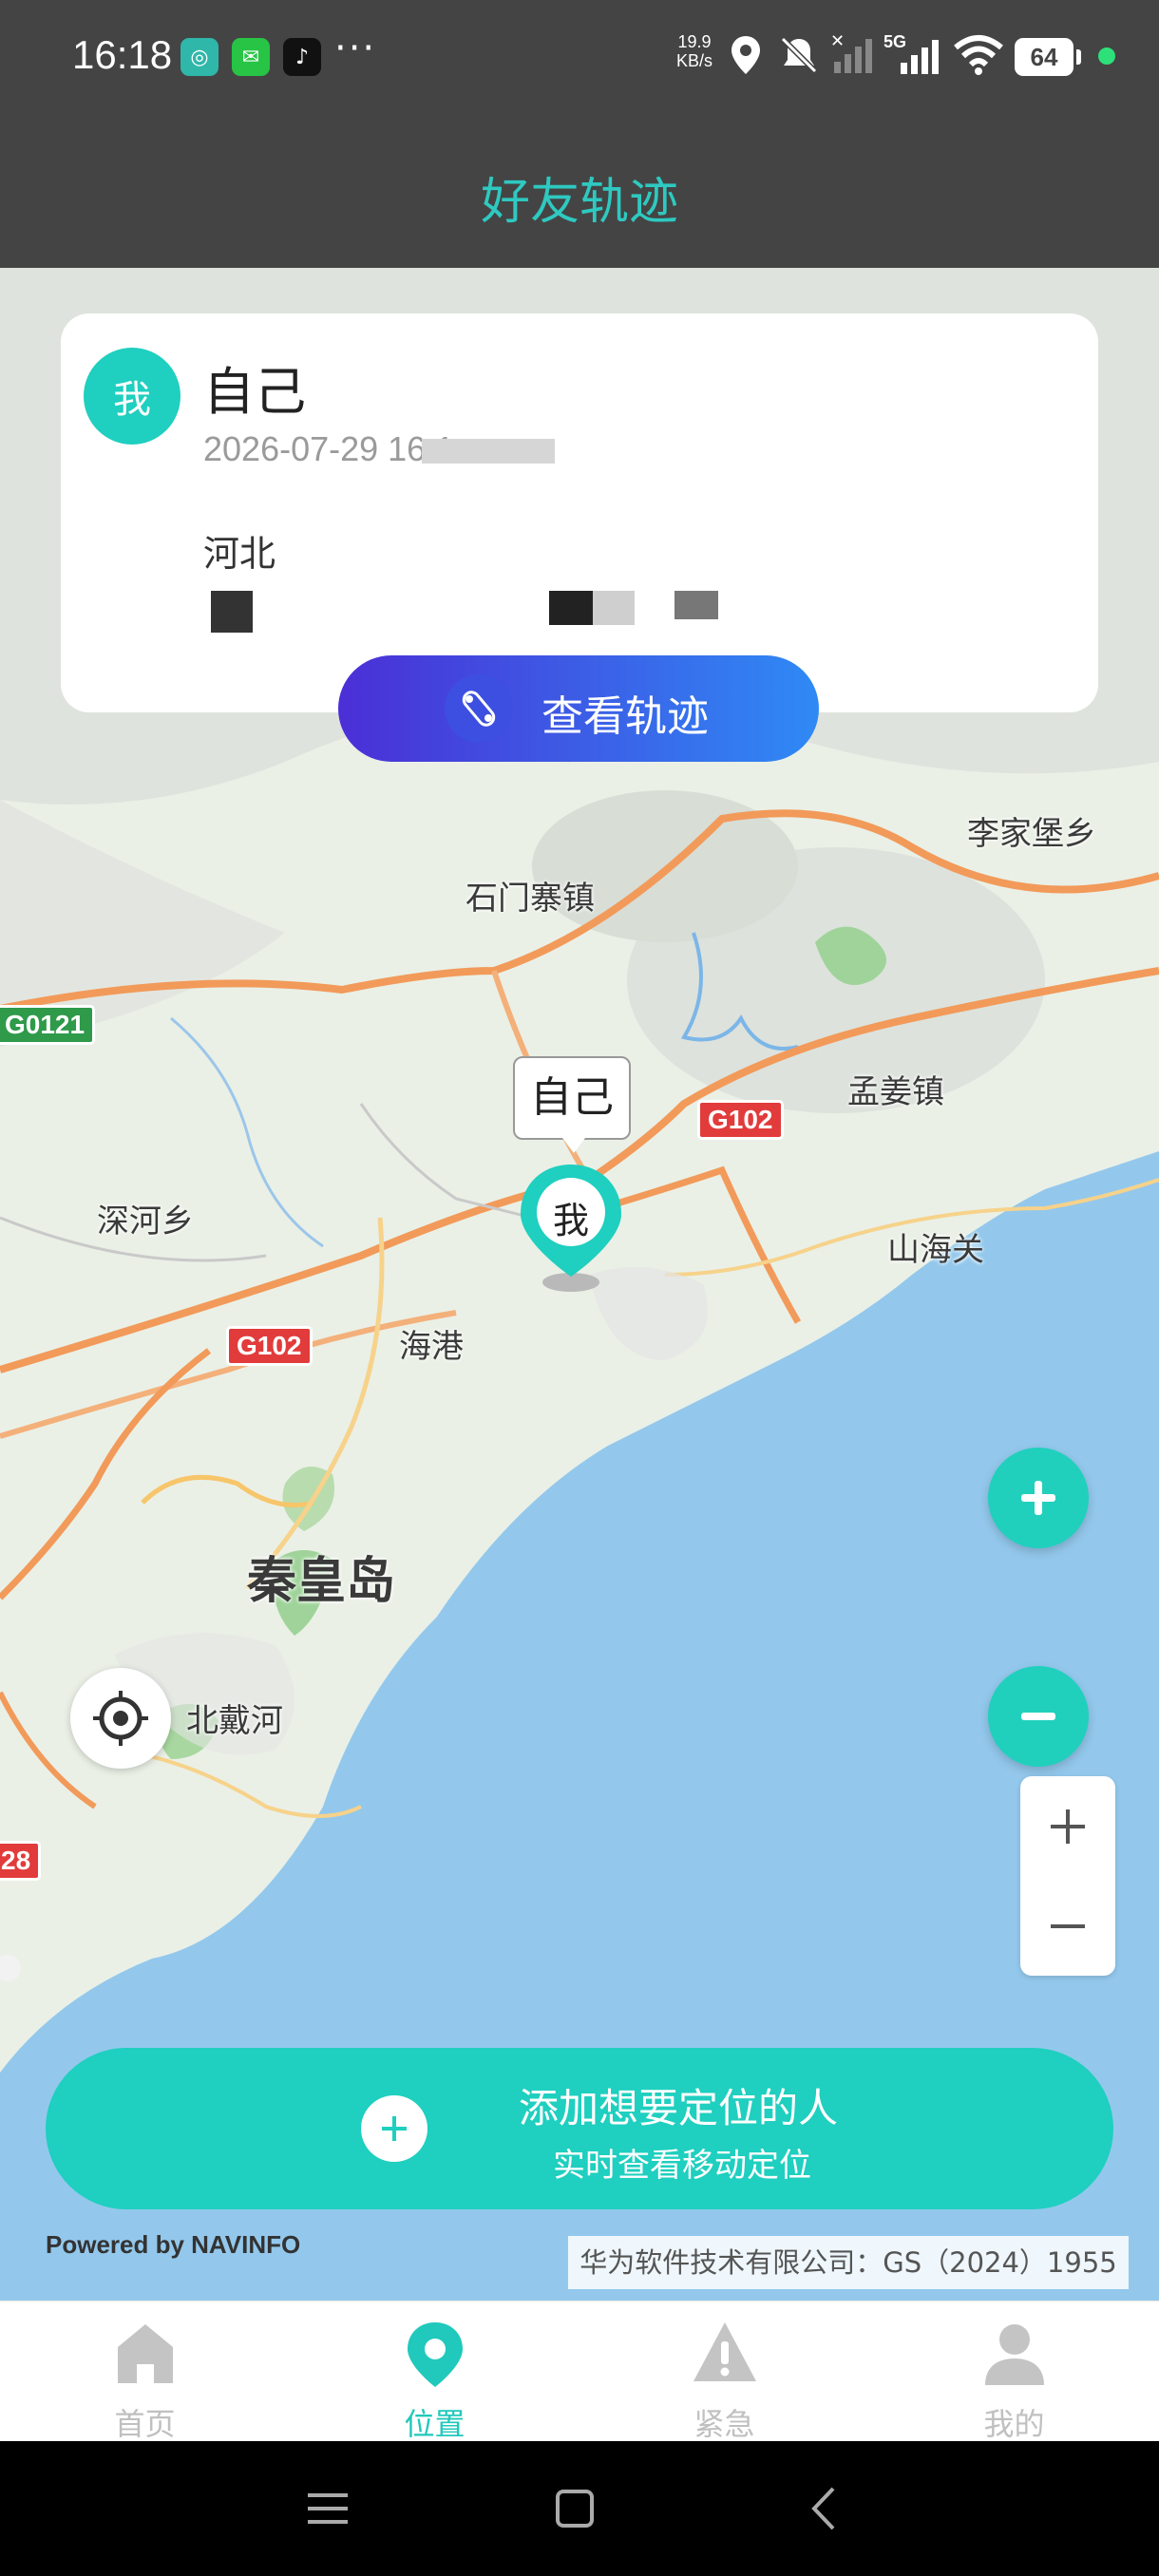 The height and width of the screenshot is (2576, 1159). Describe the element at coordinates (848, 2284) in the screenshot. I see `map-copyright: 华为软件技术有限公司：GS（2024）1955号` at that location.